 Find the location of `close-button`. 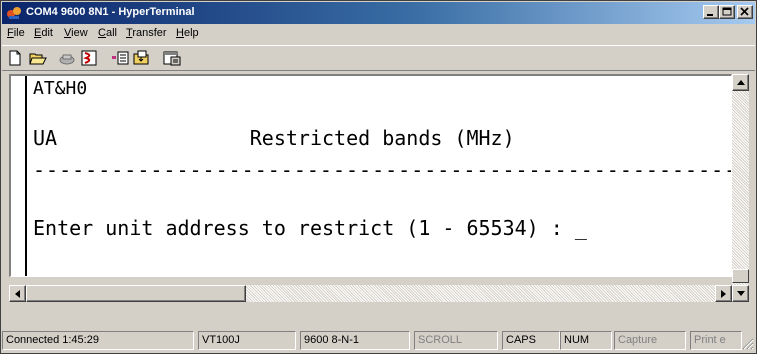

close-button is located at coordinates (745, 12).